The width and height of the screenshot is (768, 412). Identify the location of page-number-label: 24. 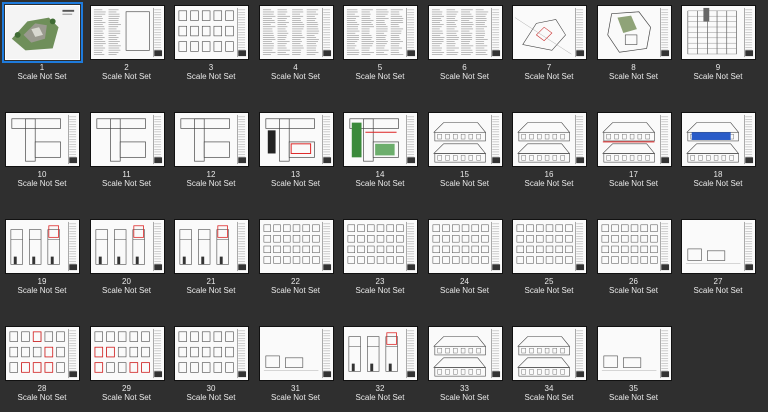
(464, 281).